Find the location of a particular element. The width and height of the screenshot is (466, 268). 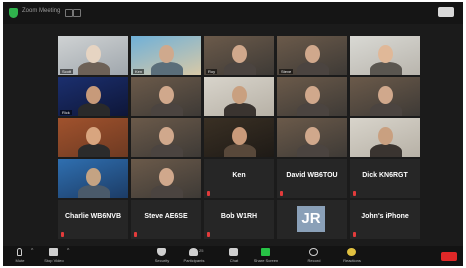

security-shield-icon is located at coordinates (13, 13).